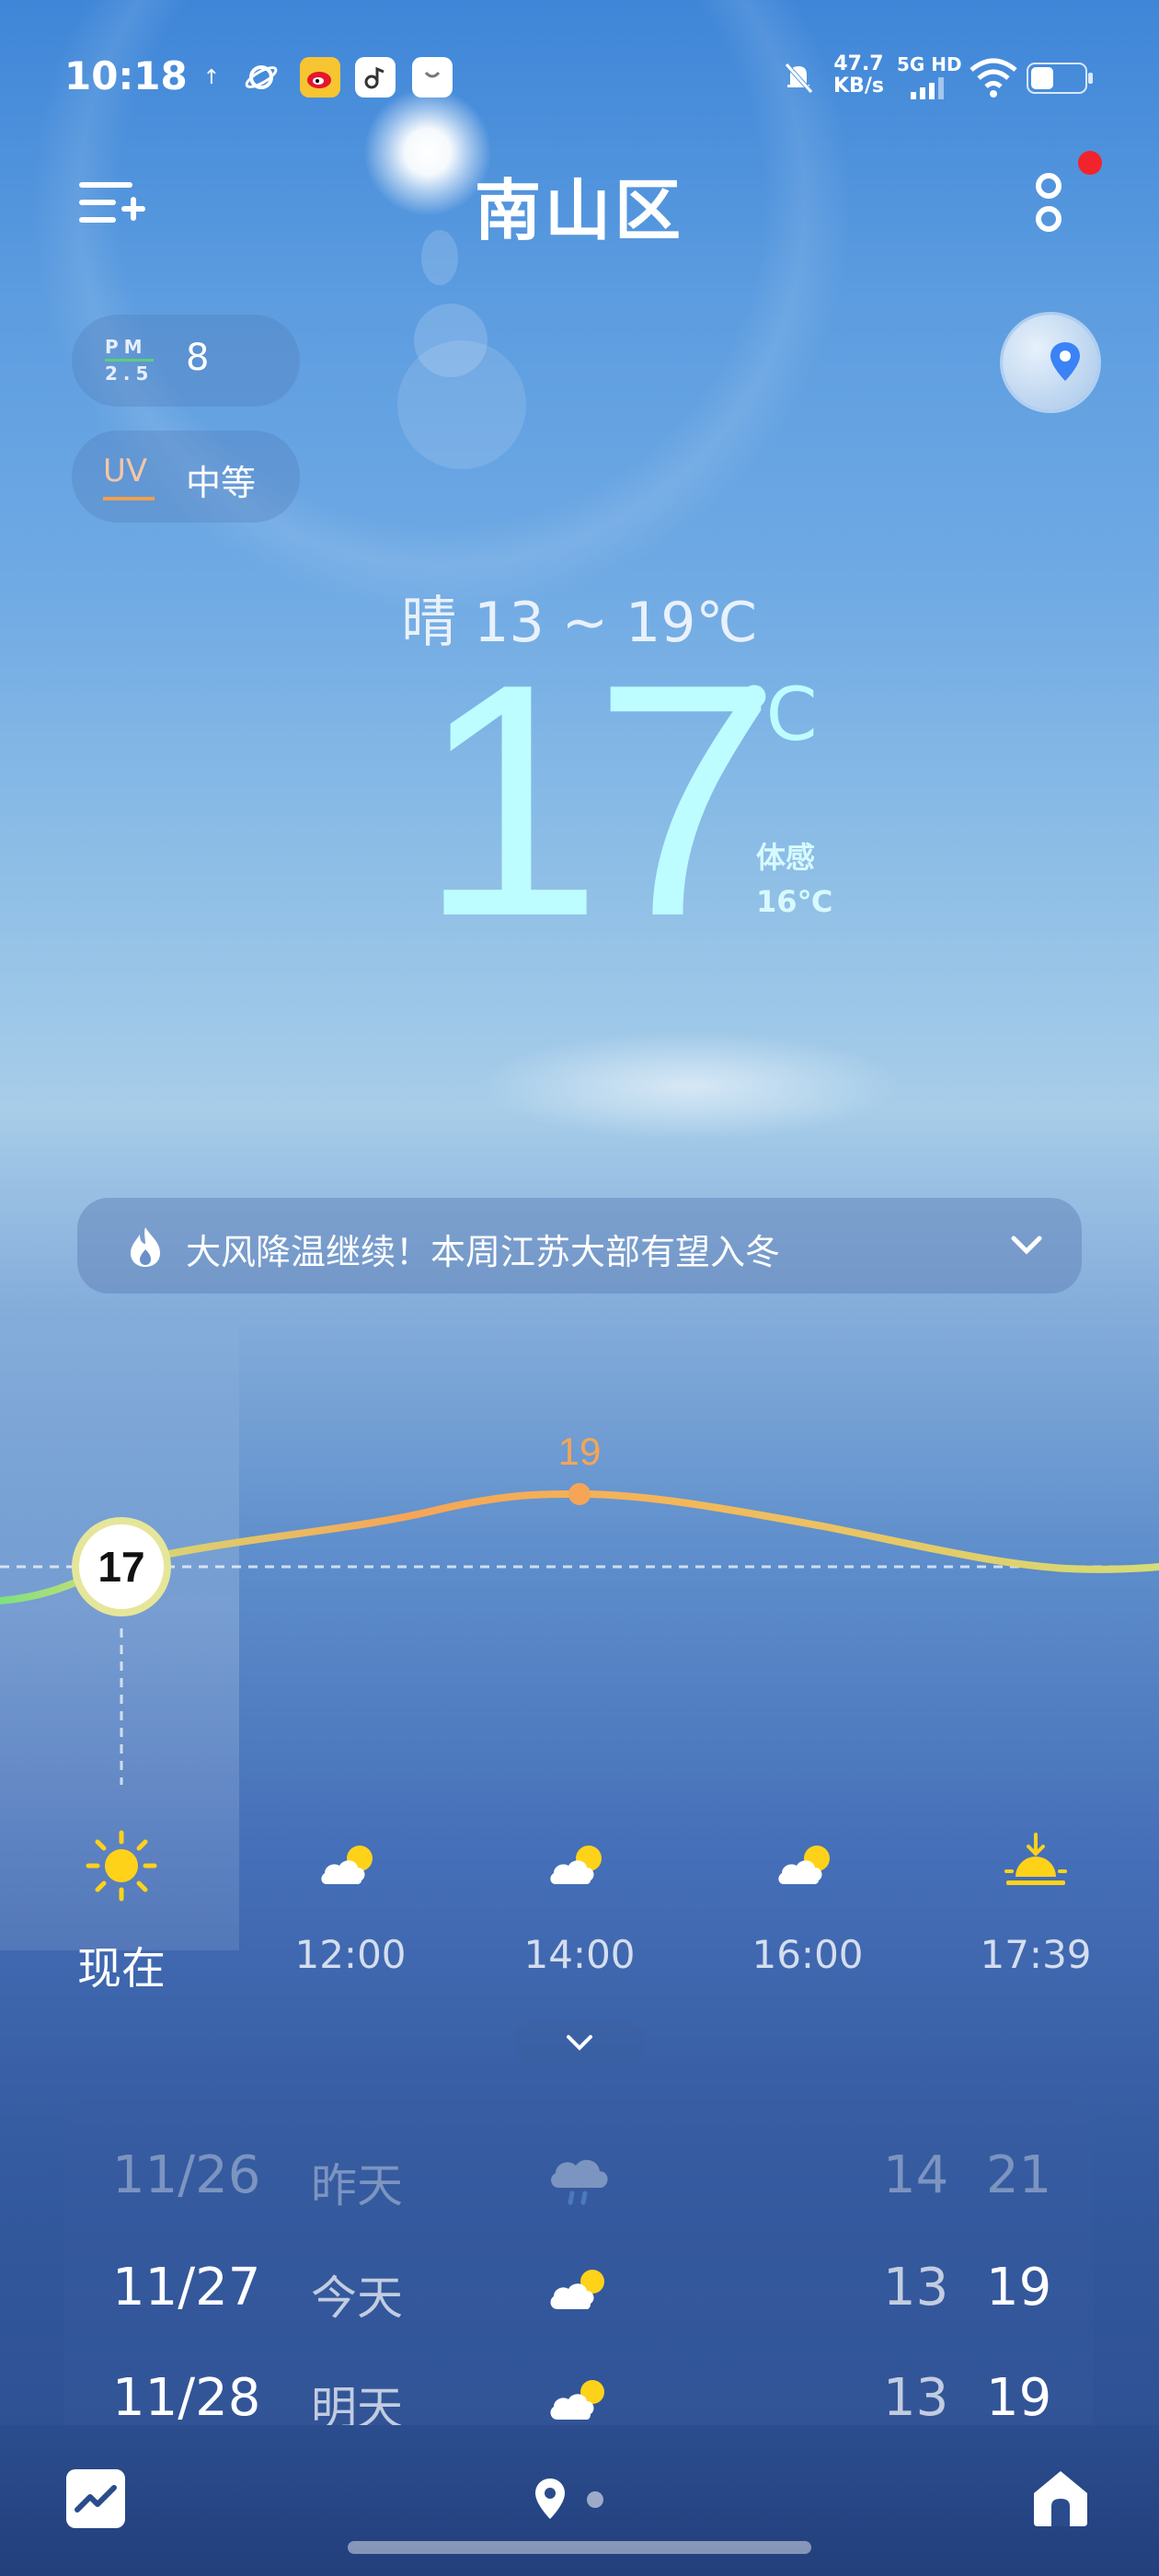 Image resolution: width=1159 pixels, height=2576 pixels. Describe the element at coordinates (483, 1252) in the screenshot. I see `news-headline: 大风降温继续！本周江苏大部有望入冬` at that location.